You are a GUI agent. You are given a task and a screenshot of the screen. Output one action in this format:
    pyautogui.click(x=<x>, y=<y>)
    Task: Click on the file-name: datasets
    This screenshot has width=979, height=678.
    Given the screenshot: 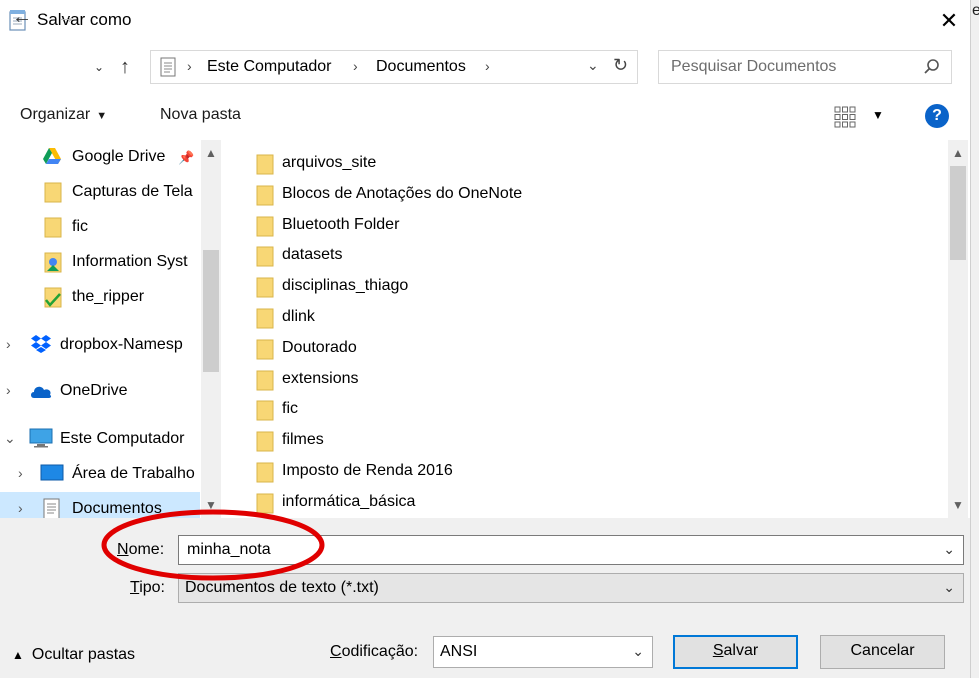 What is the action you would take?
    pyautogui.click(x=312, y=255)
    